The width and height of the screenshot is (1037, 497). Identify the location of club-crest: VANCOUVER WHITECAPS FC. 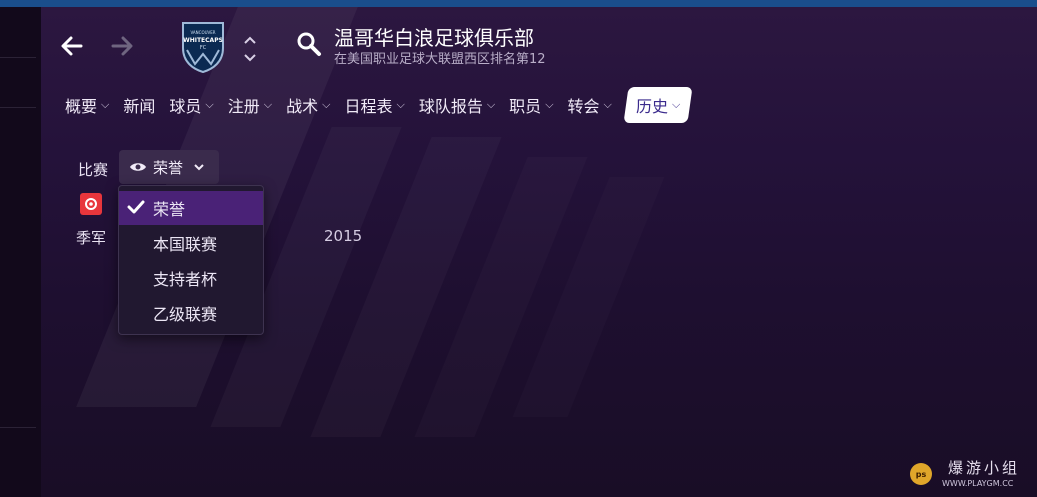
(203, 47).